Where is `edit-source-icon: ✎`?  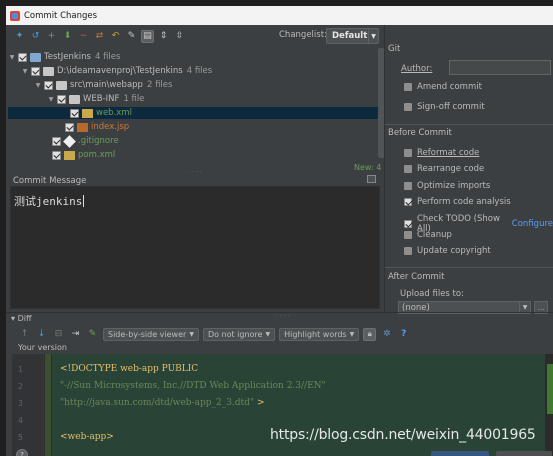
edit-source-icon: ✎ is located at coordinates (92, 334).